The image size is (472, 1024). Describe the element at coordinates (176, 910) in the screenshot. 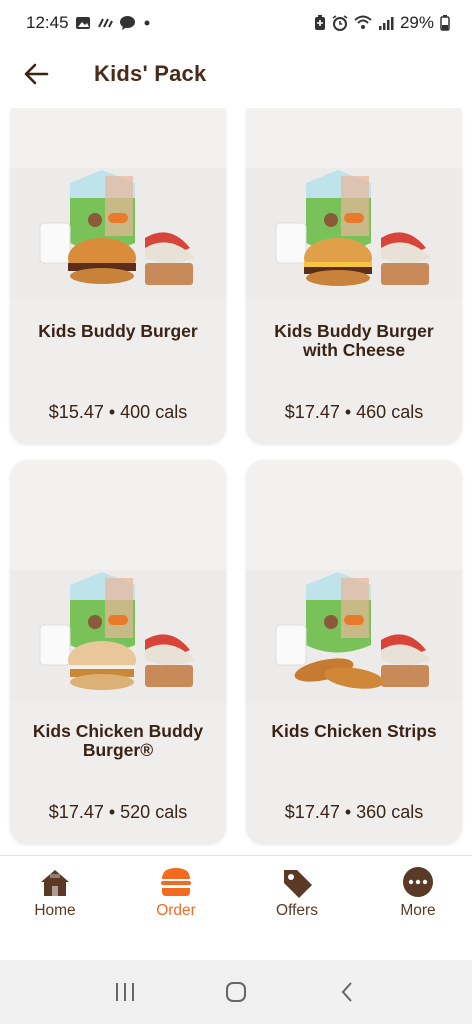

I see `nav-order-label: Order` at that location.